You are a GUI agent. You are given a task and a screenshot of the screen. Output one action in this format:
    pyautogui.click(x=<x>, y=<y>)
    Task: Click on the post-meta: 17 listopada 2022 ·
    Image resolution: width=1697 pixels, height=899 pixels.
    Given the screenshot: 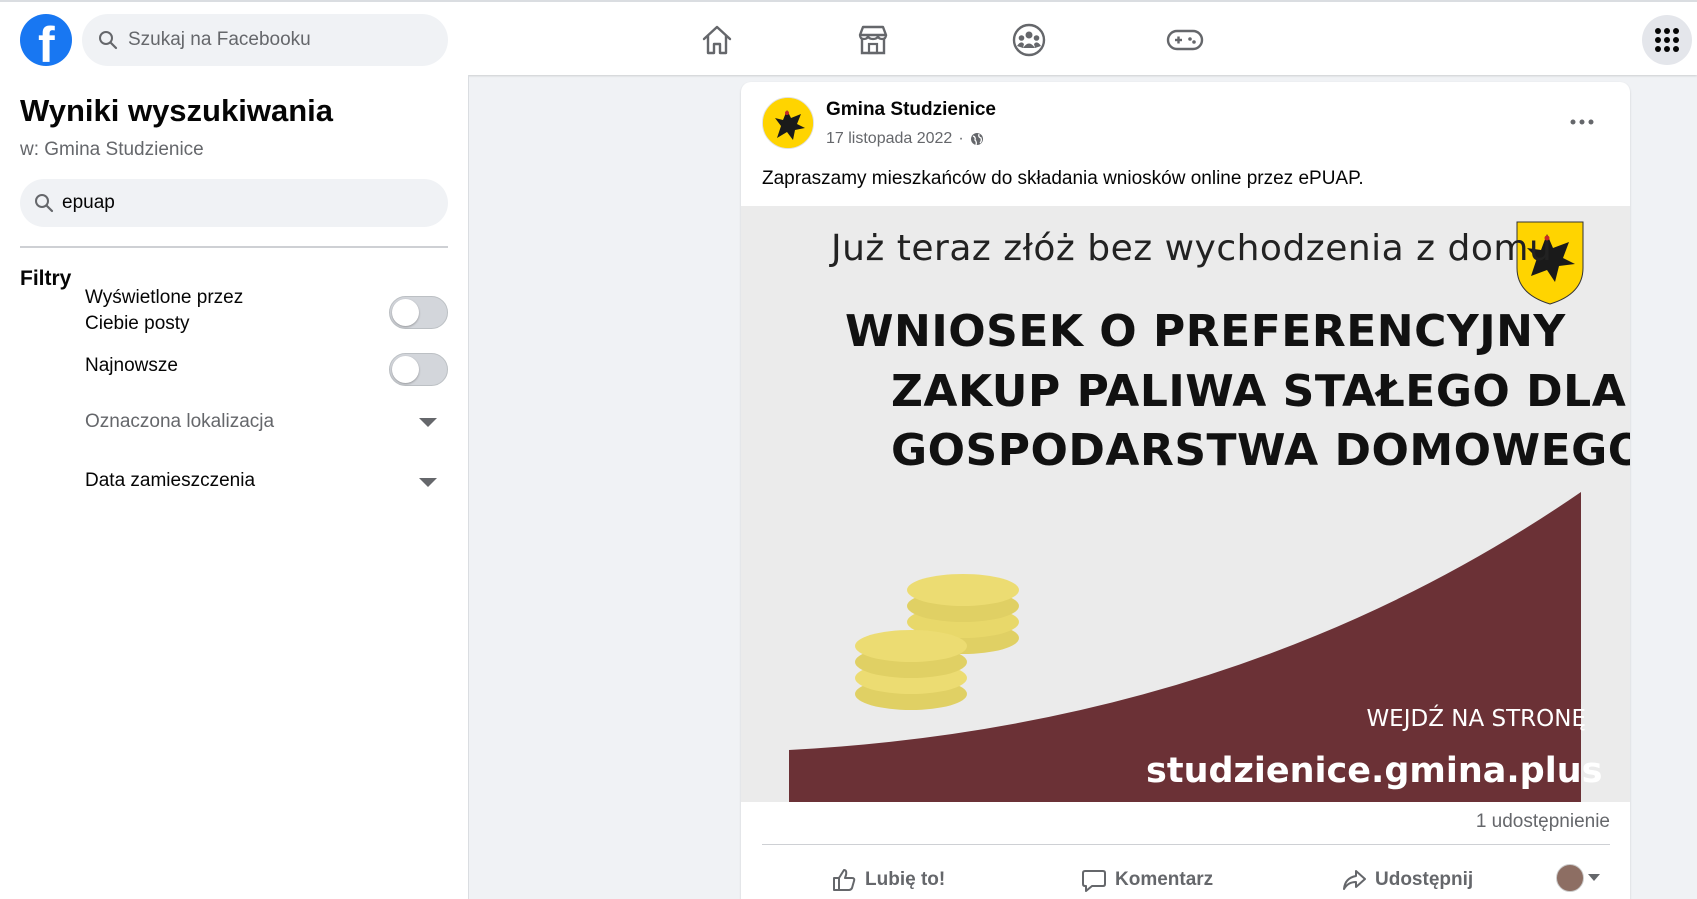 What is the action you would take?
    pyautogui.click(x=905, y=139)
    